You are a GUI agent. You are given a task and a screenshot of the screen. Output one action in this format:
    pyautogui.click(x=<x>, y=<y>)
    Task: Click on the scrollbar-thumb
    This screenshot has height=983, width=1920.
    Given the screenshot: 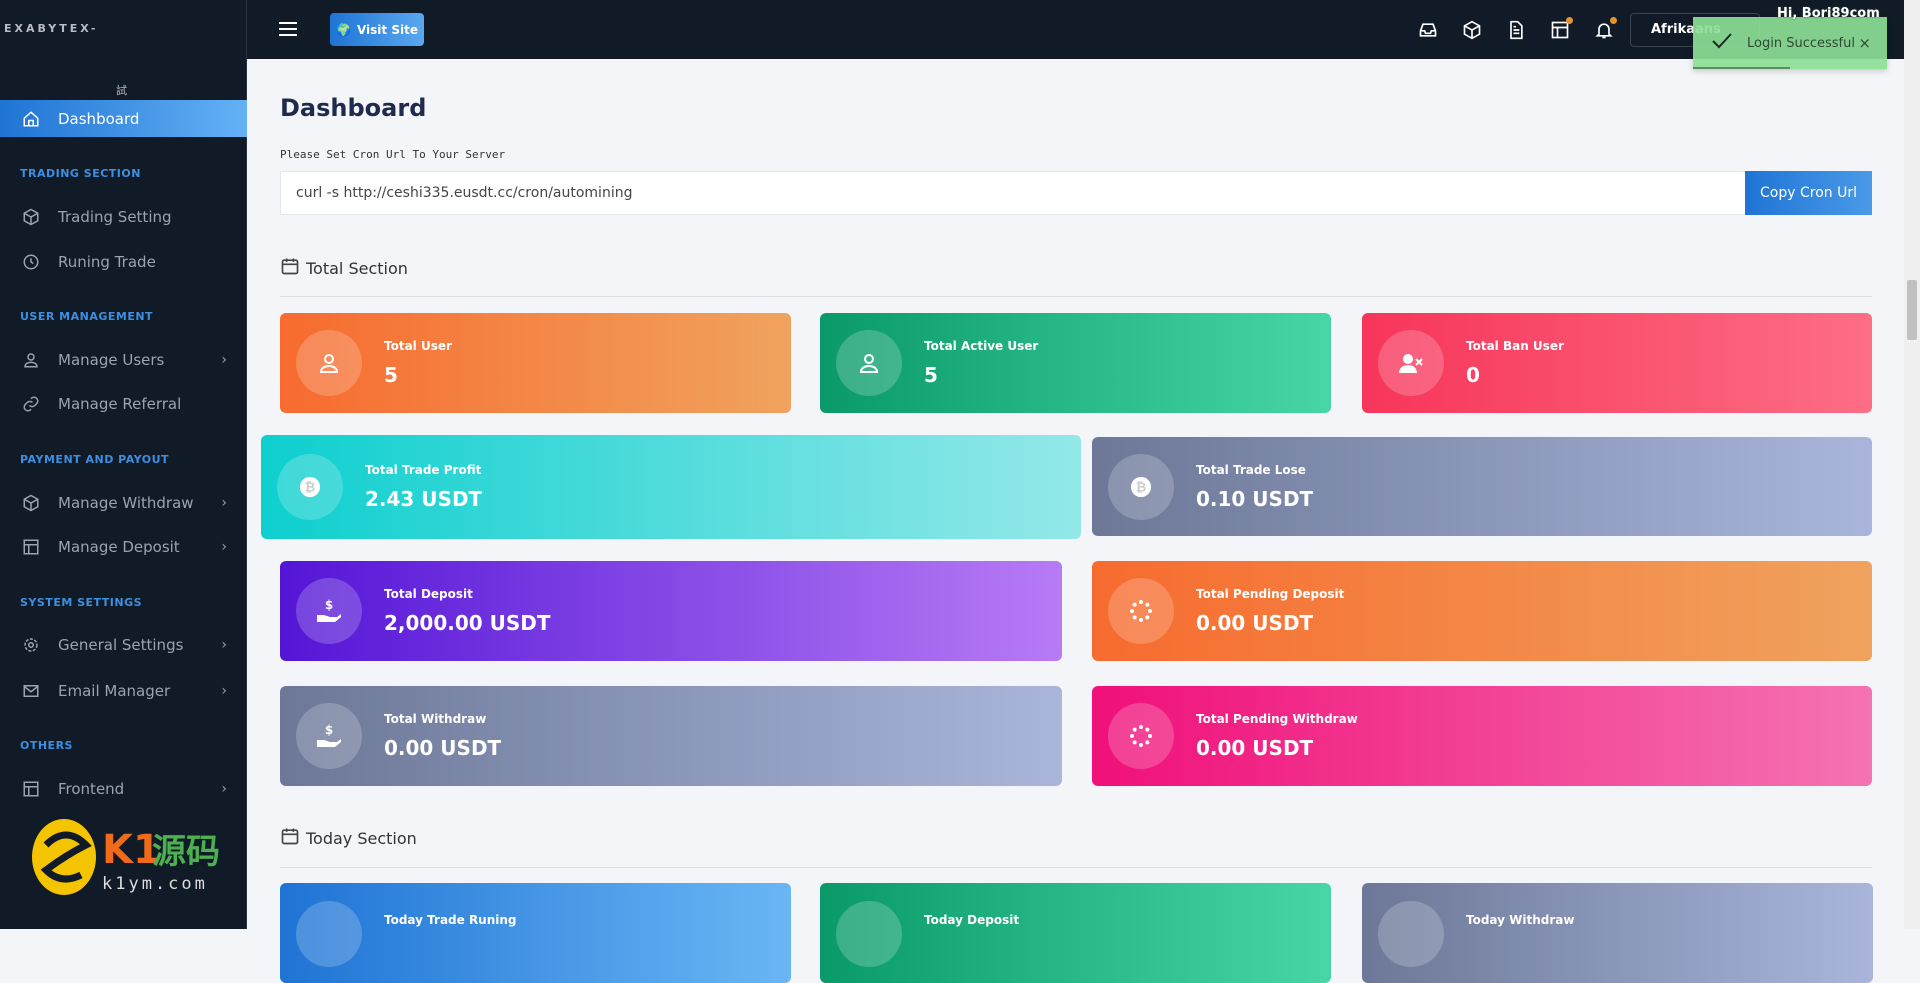 What is the action you would take?
    pyautogui.click(x=1912, y=310)
    